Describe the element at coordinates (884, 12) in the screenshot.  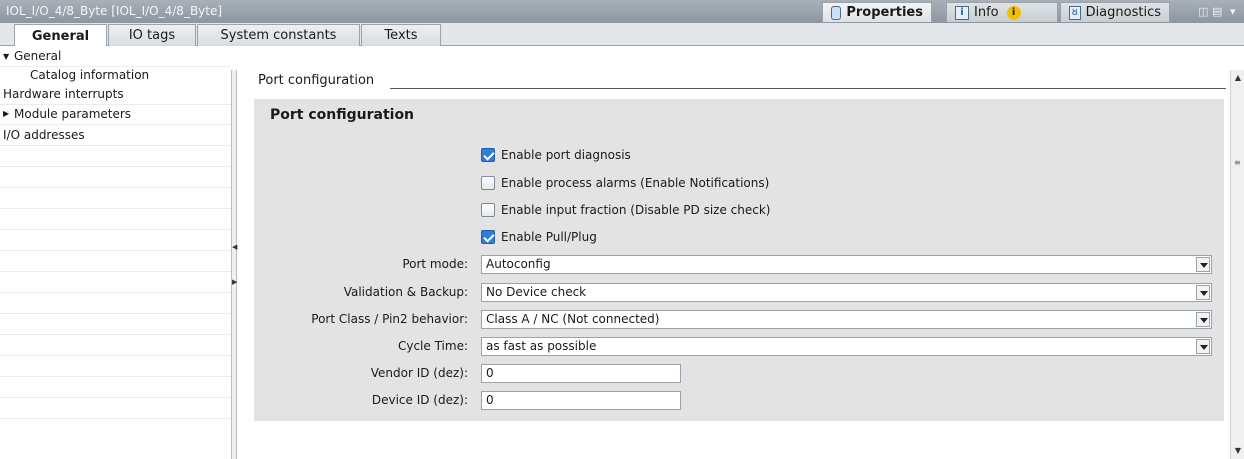
I see `tab-properties-label: Properties` at that location.